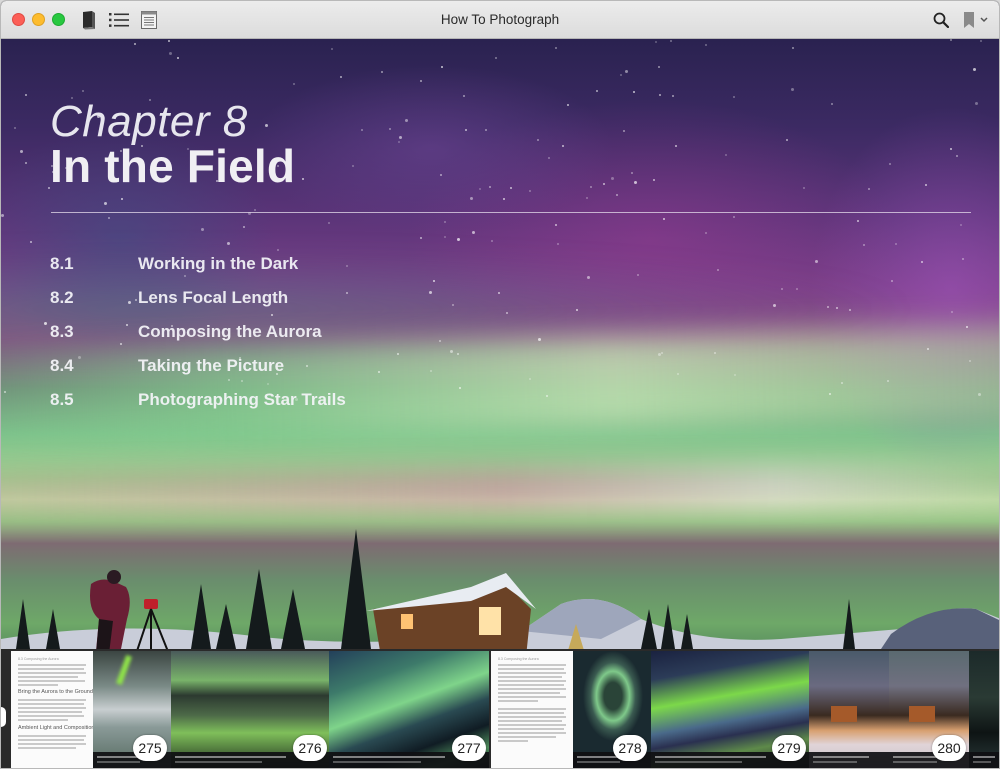 The image size is (1000, 769). I want to click on search-button, so click(941, 20).